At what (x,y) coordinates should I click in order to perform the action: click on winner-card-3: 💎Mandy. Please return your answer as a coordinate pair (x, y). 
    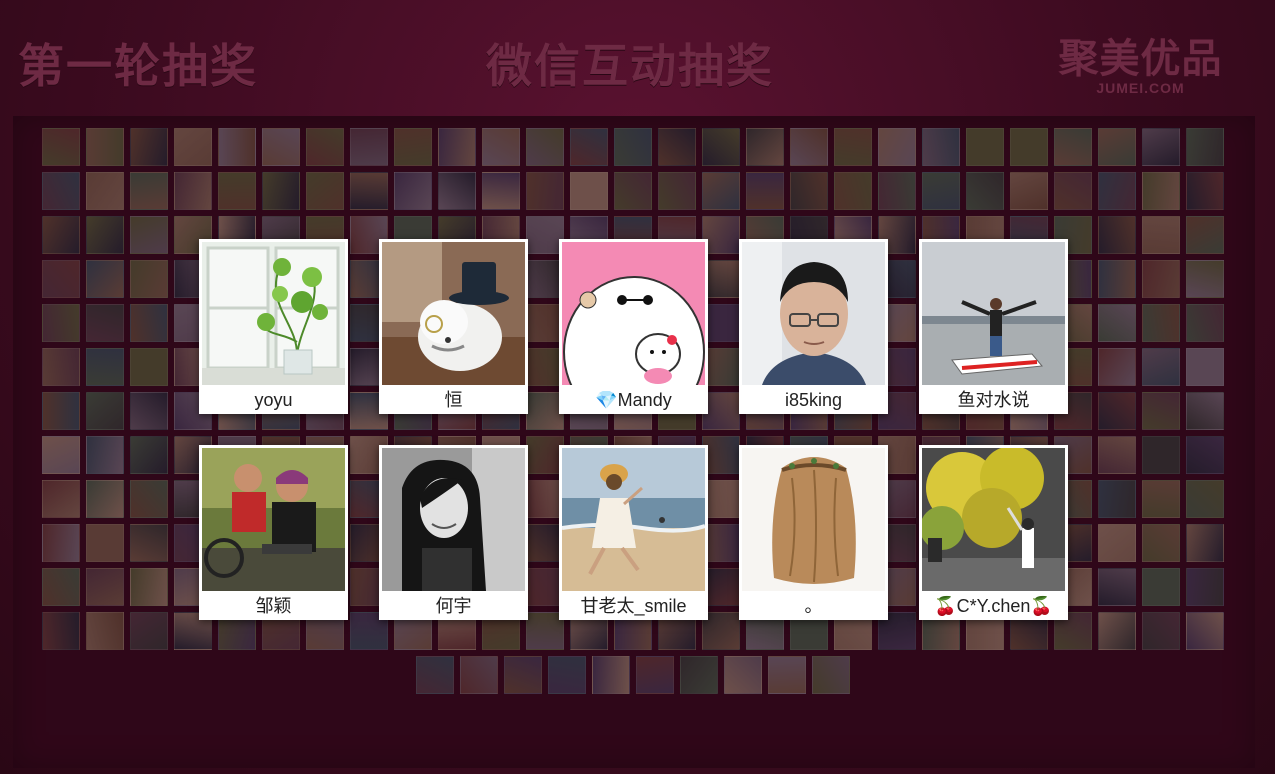
    Looking at the image, I should click on (633, 326).